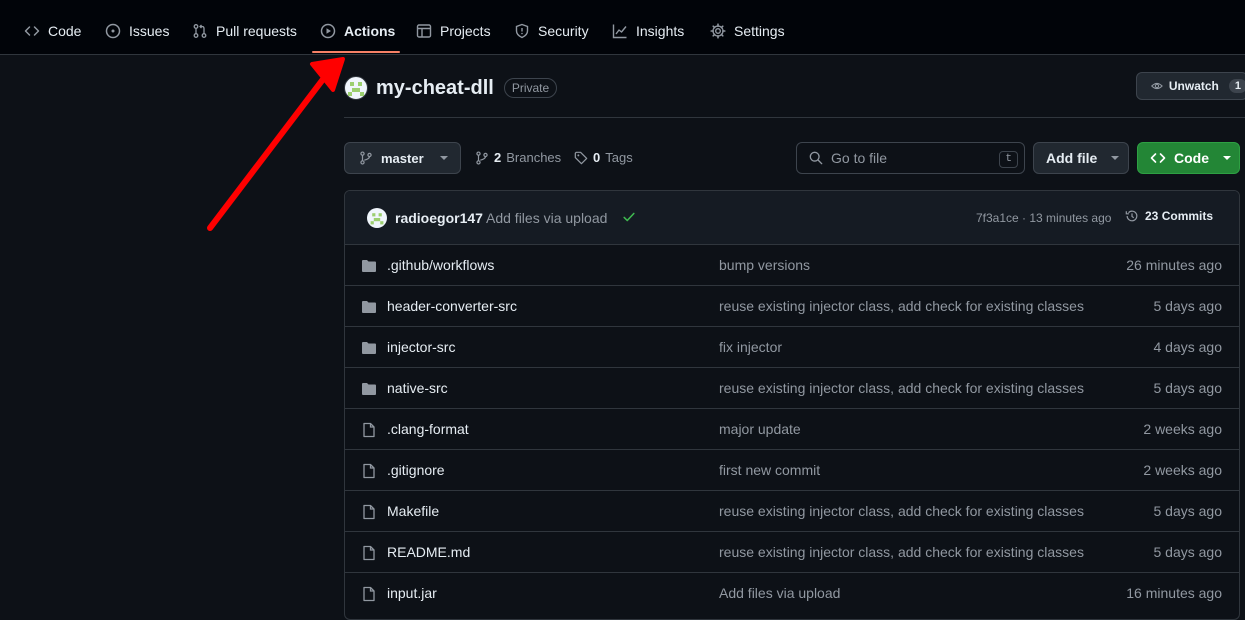 This screenshot has height=620, width=1245. What do you see at coordinates (244, 31) in the screenshot?
I see `tab-pull-requests: Pull requests` at bounding box center [244, 31].